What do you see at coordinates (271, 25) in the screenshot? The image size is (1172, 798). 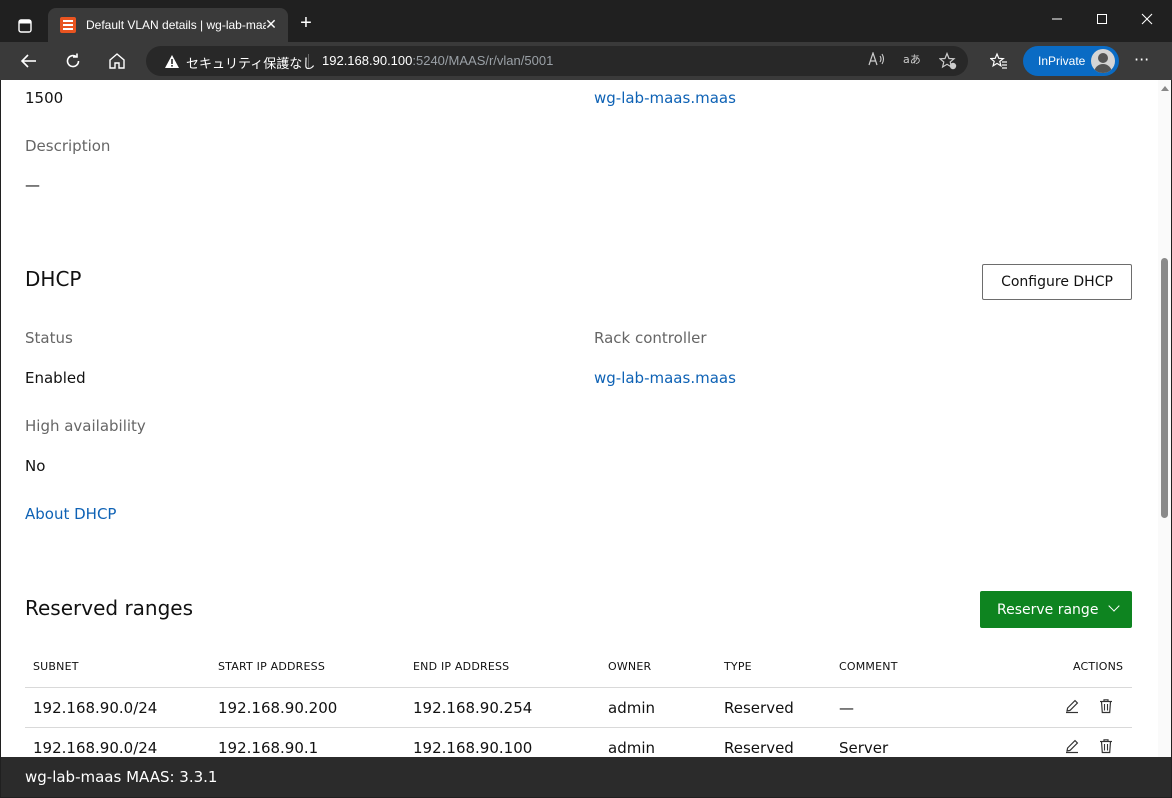 I see `tab-close-icon: ✕` at bounding box center [271, 25].